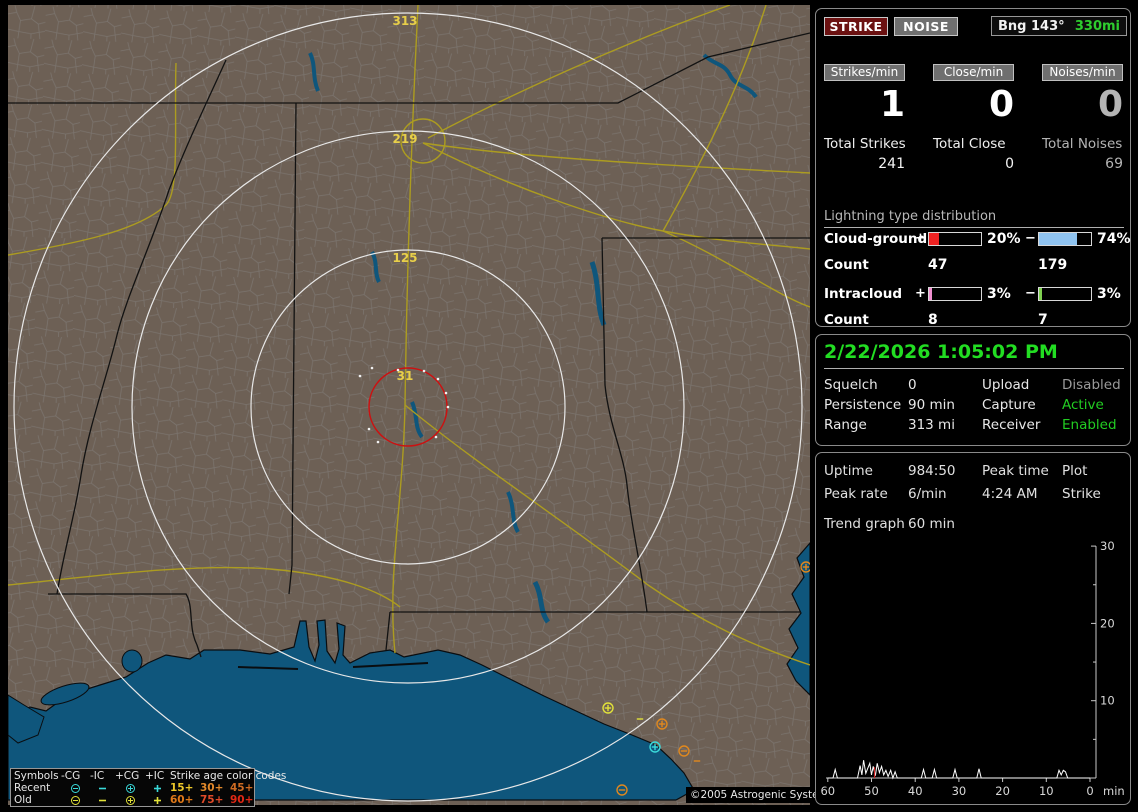 The width and height of the screenshot is (1138, 812). Describe the element at coordinates (973, 72) in the screenshot. I see `close-per-min-button: Close/min` at that location.